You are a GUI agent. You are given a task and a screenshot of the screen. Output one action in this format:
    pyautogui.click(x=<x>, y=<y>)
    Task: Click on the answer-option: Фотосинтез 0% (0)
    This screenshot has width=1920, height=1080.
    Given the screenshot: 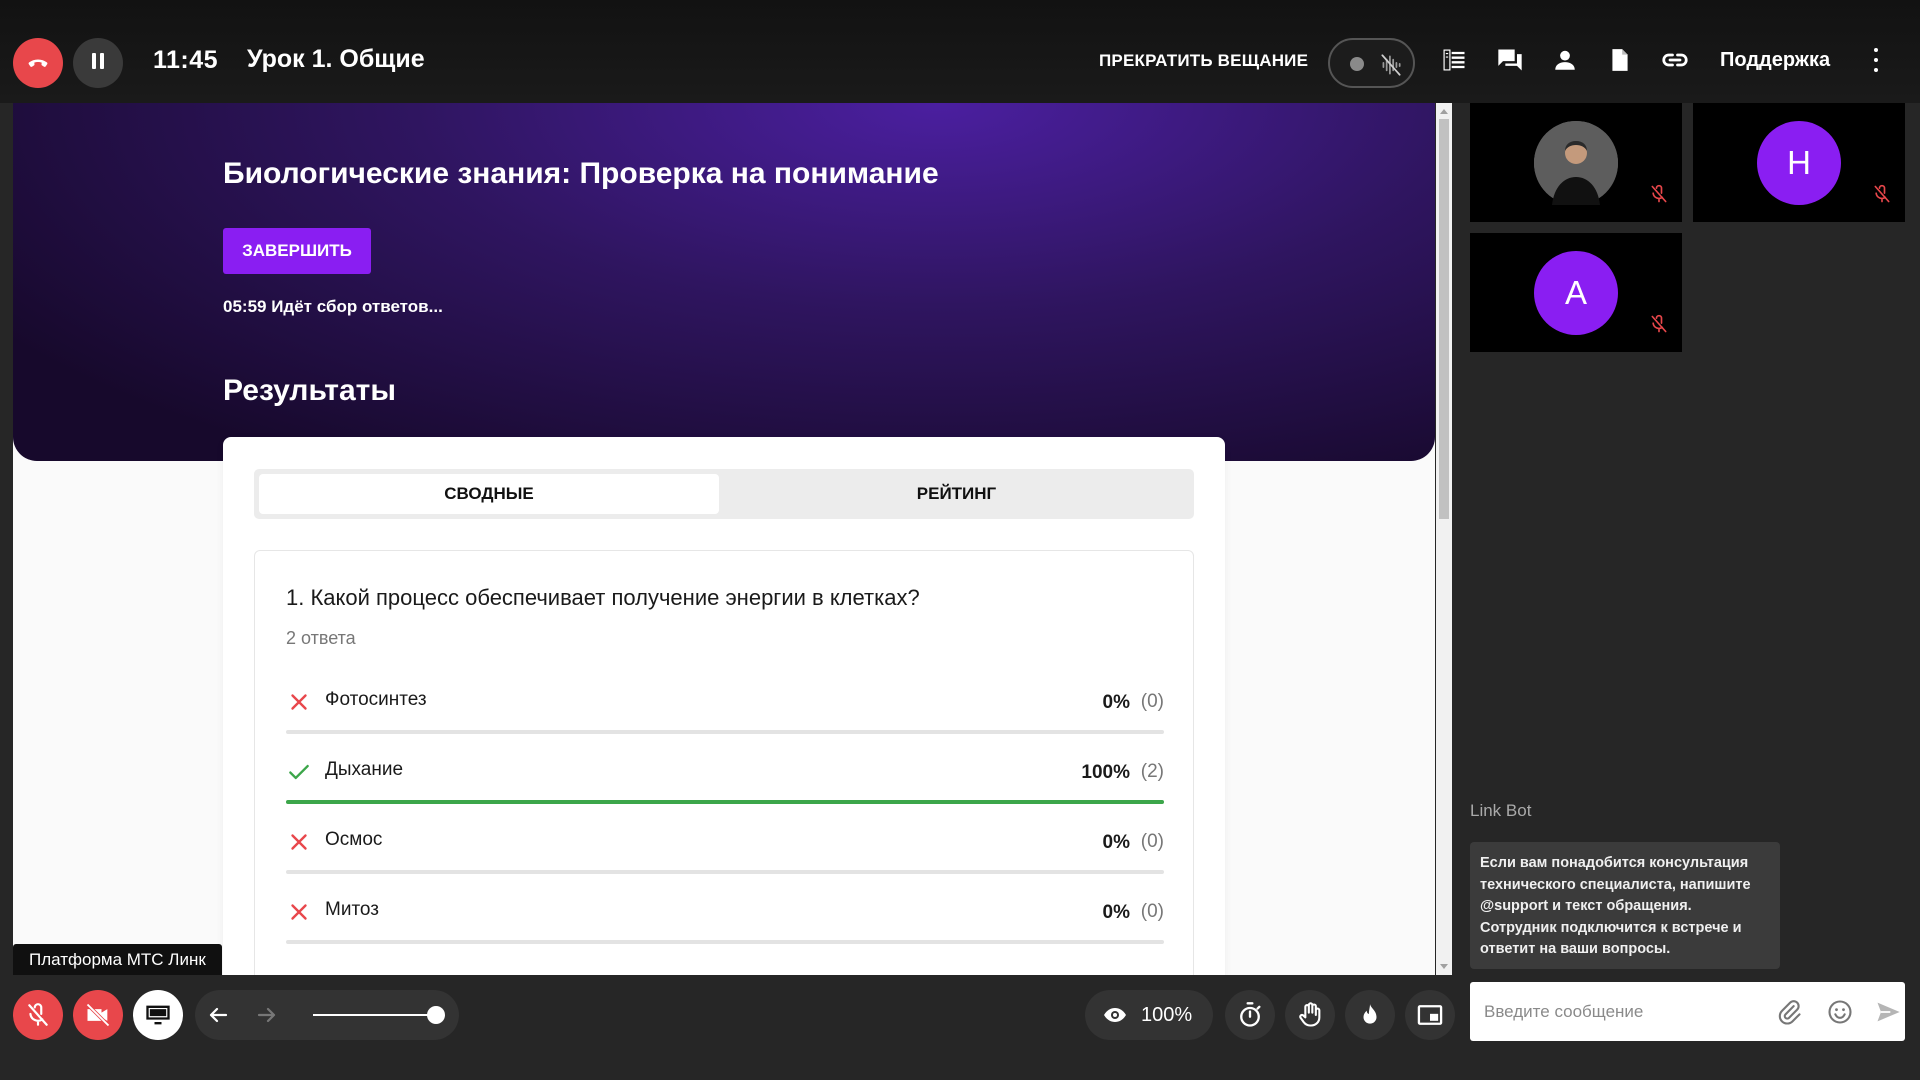 What is the action you would take?
    pyautogui.click(x=725, y=707)
    